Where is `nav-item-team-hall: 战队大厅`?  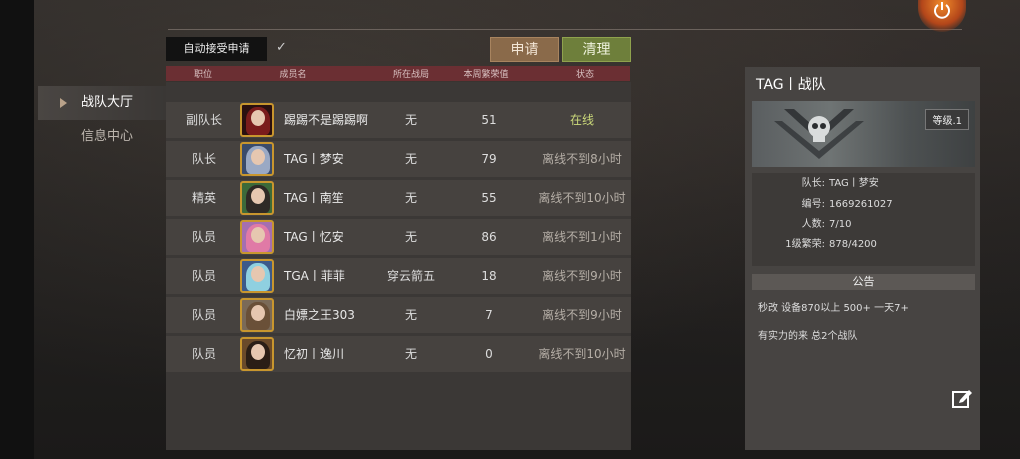 nav-item-team-hall: 战队大厅 is located at coordinates (102, 103).